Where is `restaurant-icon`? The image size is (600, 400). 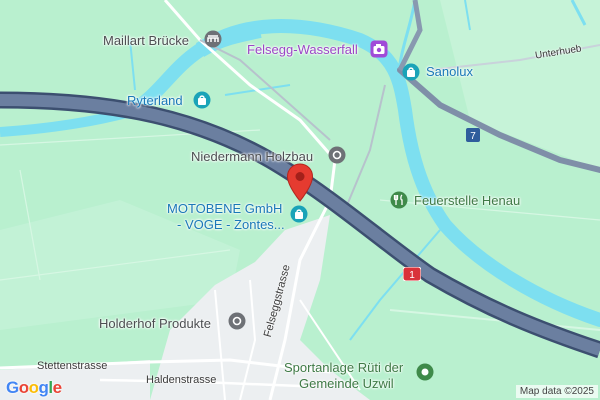 restaurant-icon is located at coordinates (399, 200).